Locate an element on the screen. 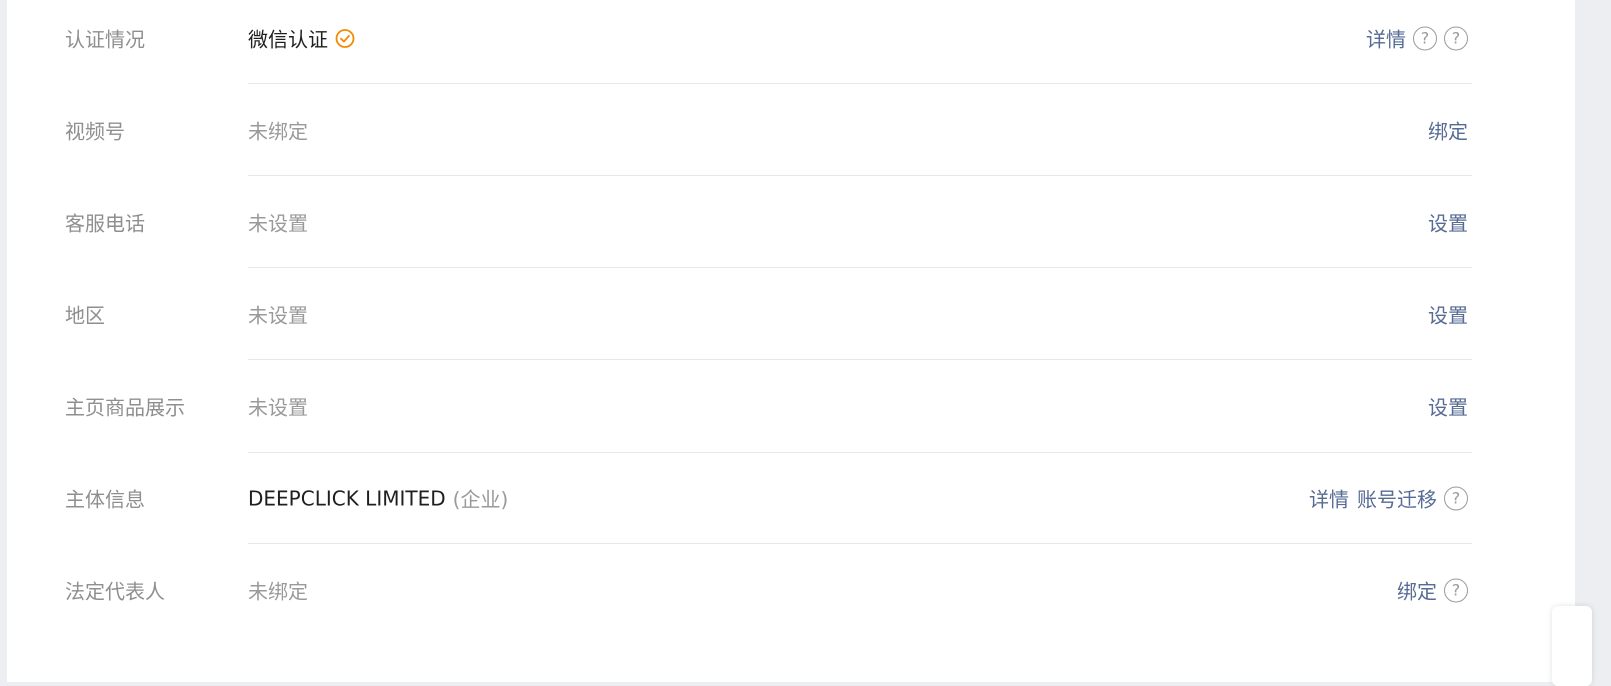 The height and width of the screenshot is (686, 1611). row-legal-representative: 法定代表人 未绑定 绑定 ? is located at coordinates (791, 590).